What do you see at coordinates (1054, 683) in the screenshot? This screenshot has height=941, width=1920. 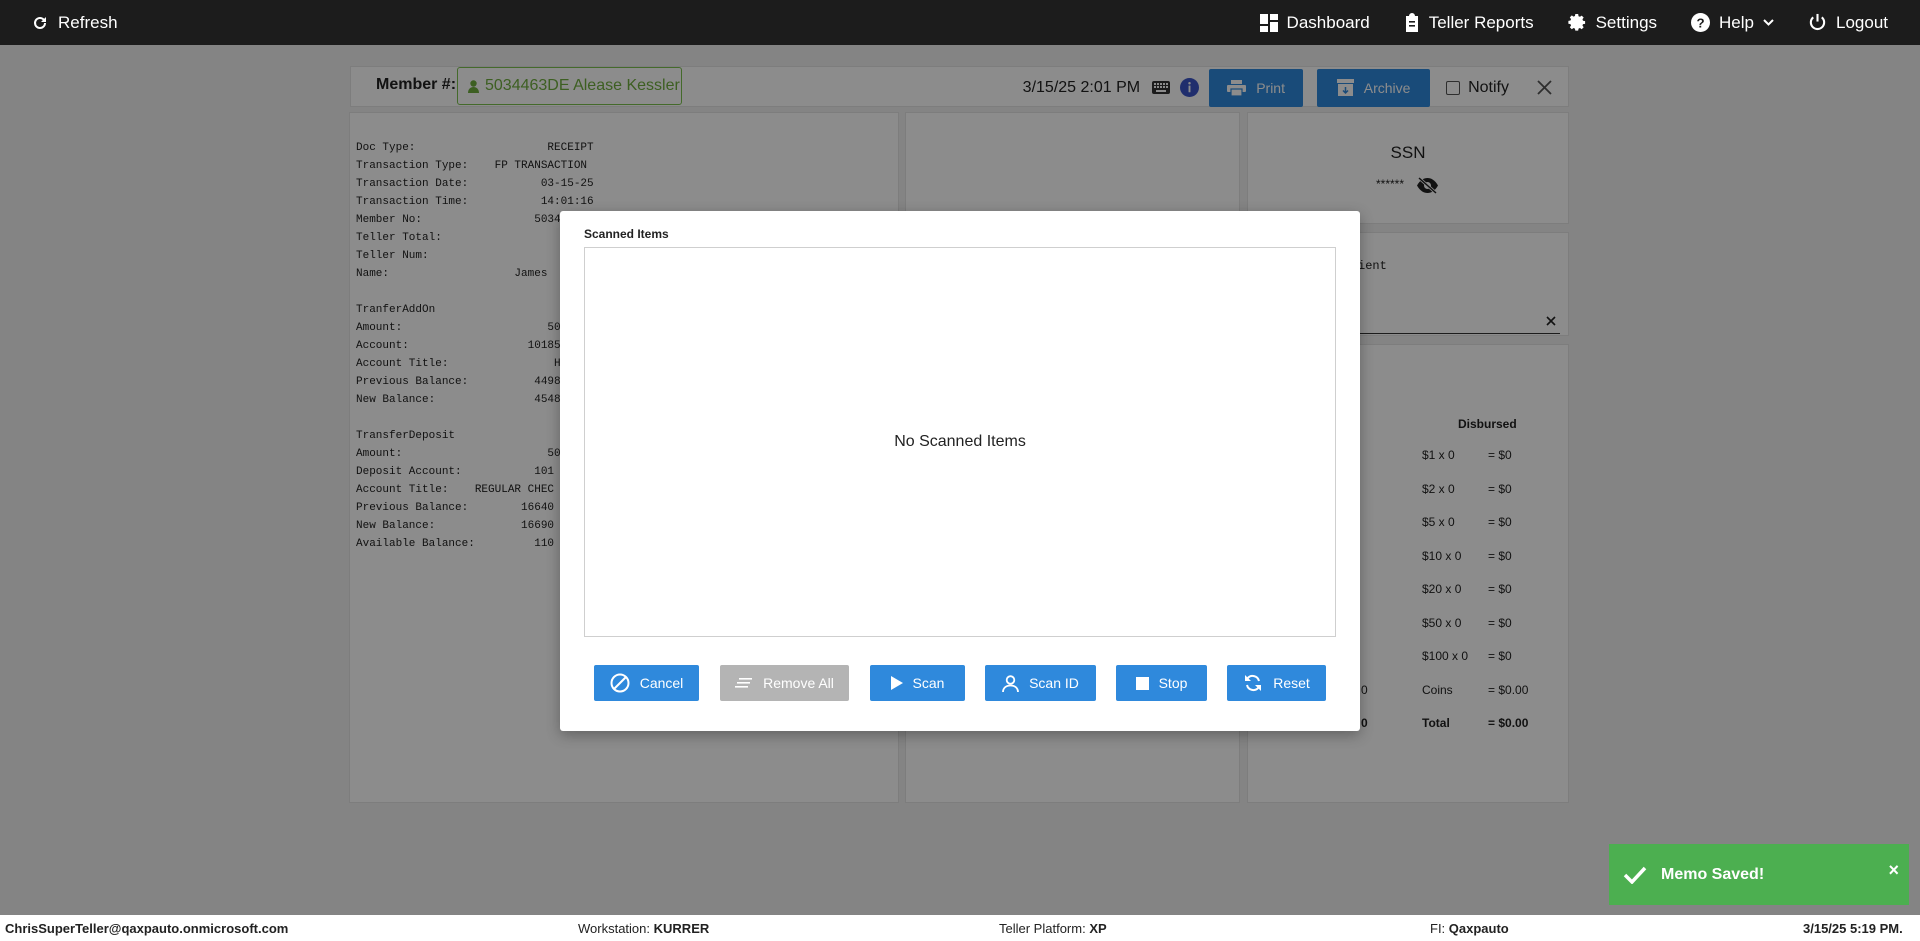 I see `scan-id-label: Scan ID` at bounding box center [1054, 683].